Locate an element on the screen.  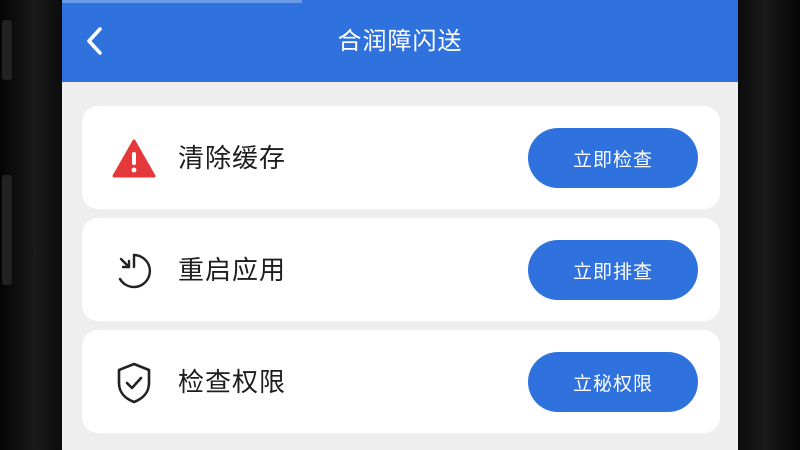
device-bezel-right is located at coordinates (769, 225).